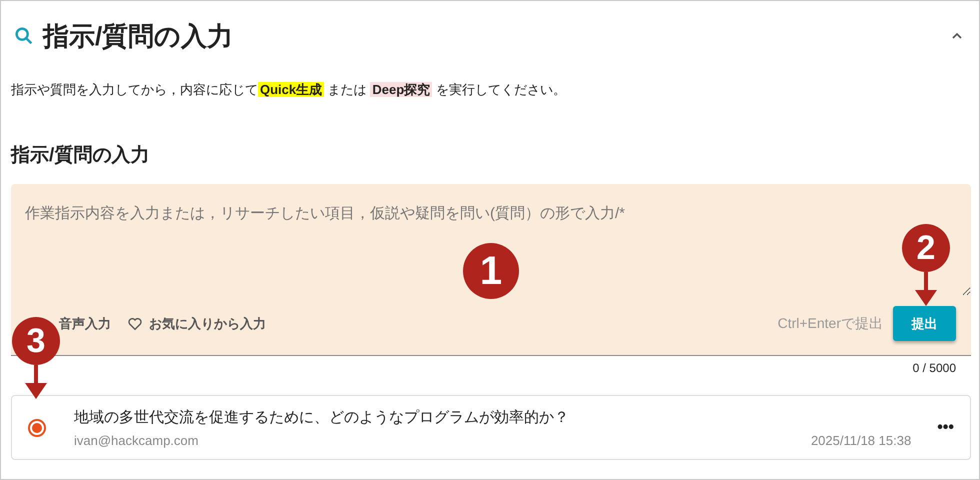 Image resolution: width=980 pixels, height=480 pixels. Describe the element at coordinates (322, 417) in the screenshot. I see `question-text: 地域の多世代交流を促進するために、どのようなプログラムが効率的か？` at that location.